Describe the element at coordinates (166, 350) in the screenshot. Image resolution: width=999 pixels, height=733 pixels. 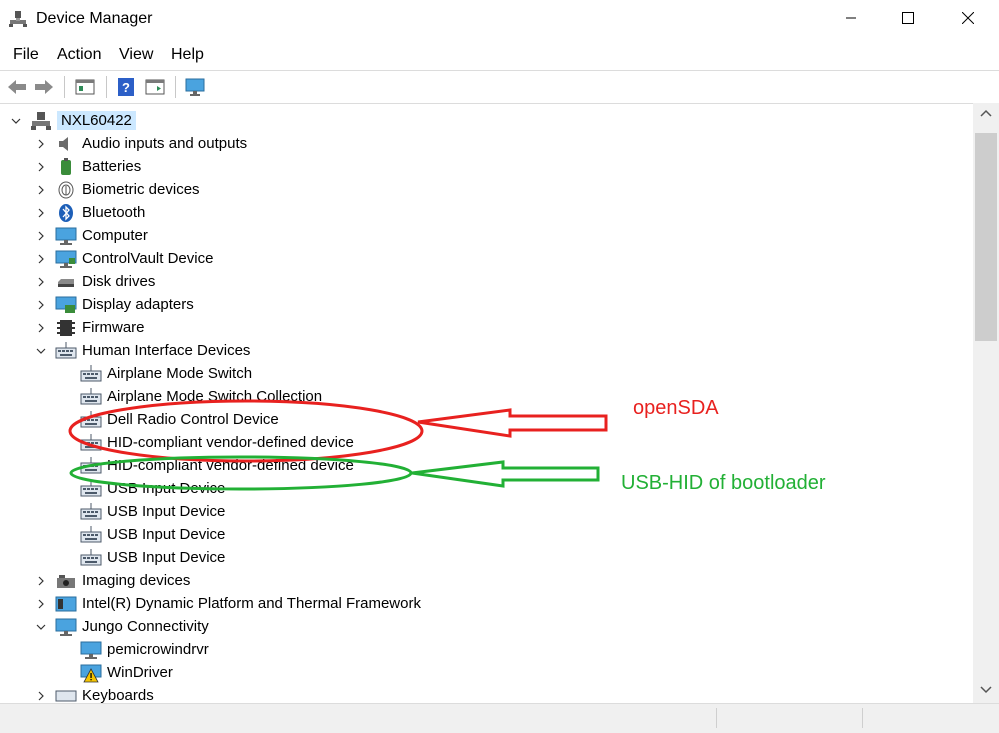
I see `tree-category-label: Human Interface Devices` at that location.